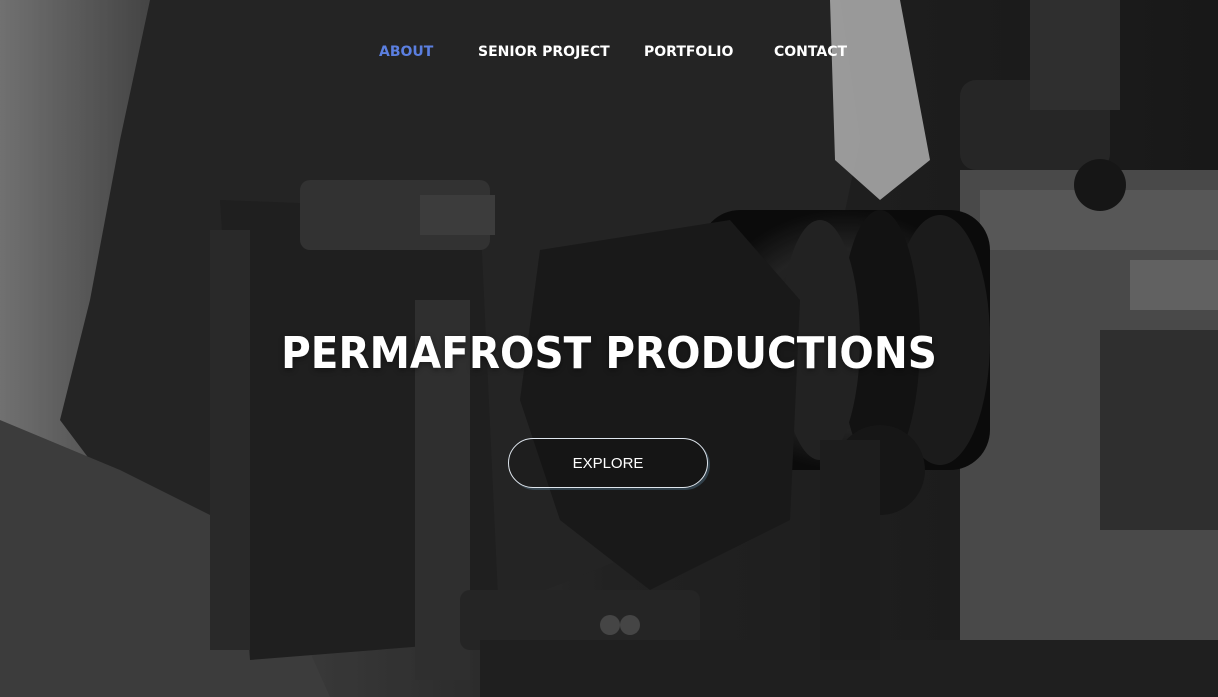 This screenshot has height=697, width=1218. Describe the element at coordinates (544, 52) in the screenshot. I see `nav-item-senior-project: SENIOR PROJECT` at that location.